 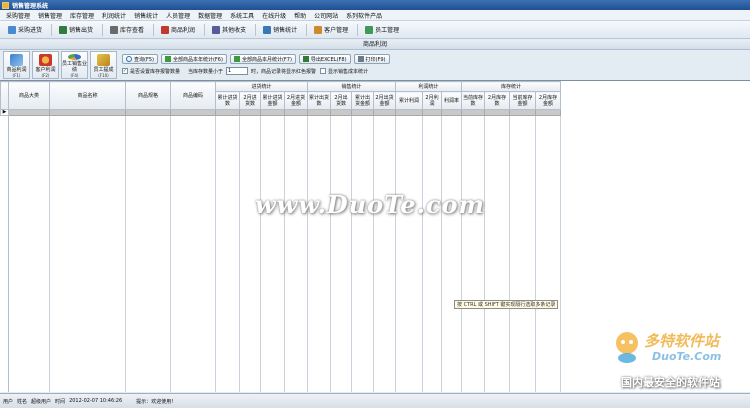 What do you see at coordinates (144, 401) in the screenshot?
I see `hint-label: 提示：` at bounding box center [144, 401].